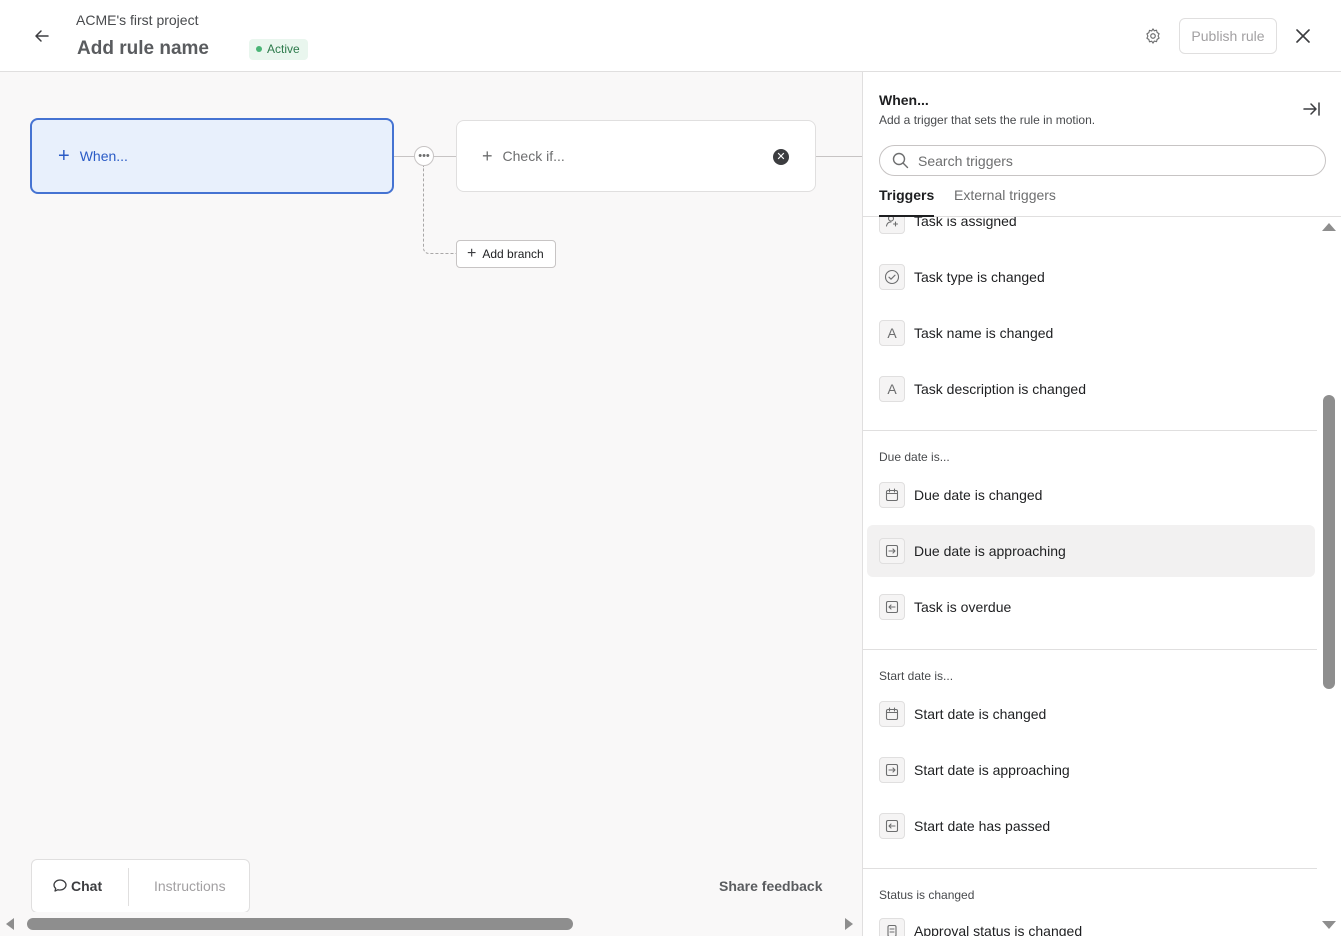 The image size is (1341, 936). I want to click on rule-name: Add rule name, so click(143, 49).